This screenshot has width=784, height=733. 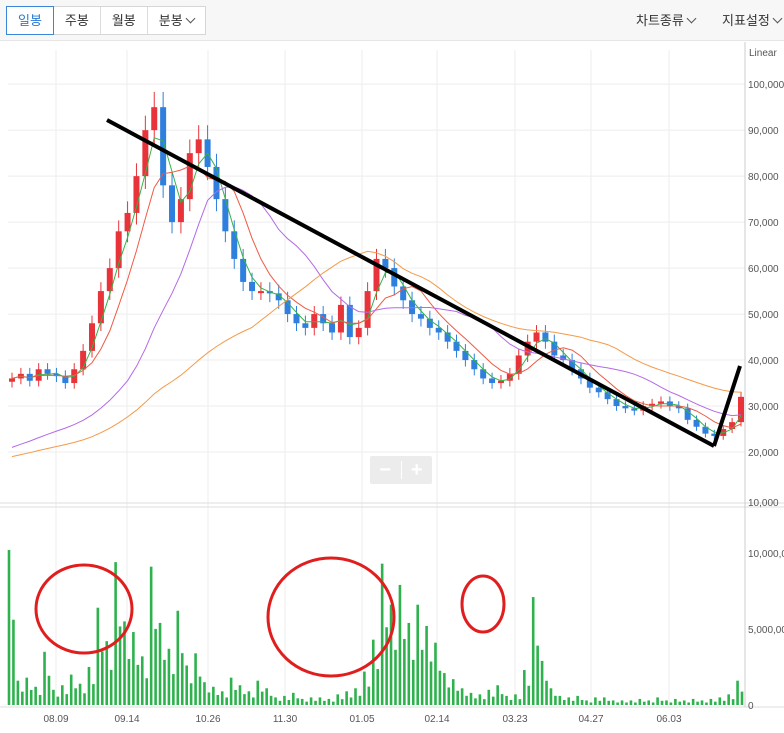 I want to click on tab-minute: 분봉, so click(x=176, y=20).